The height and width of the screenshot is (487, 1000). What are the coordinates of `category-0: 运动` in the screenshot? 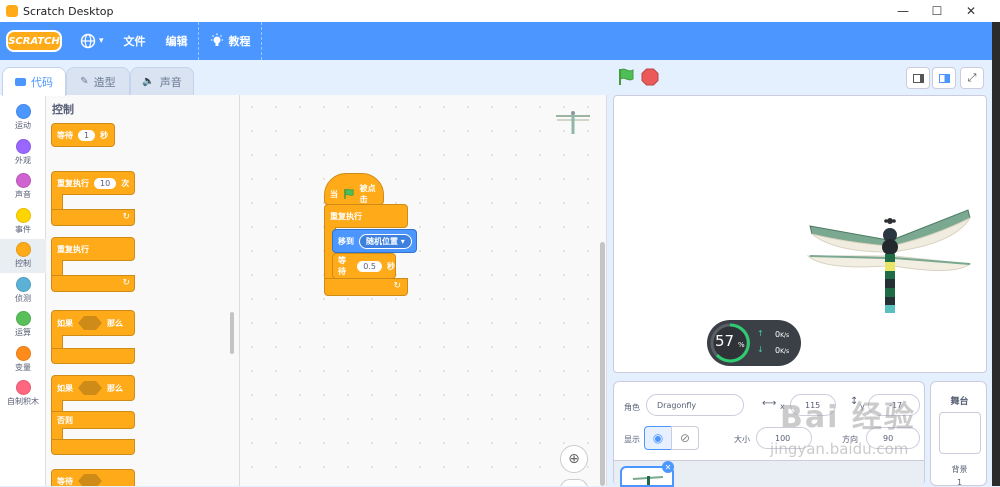 It's located at (23, 118).